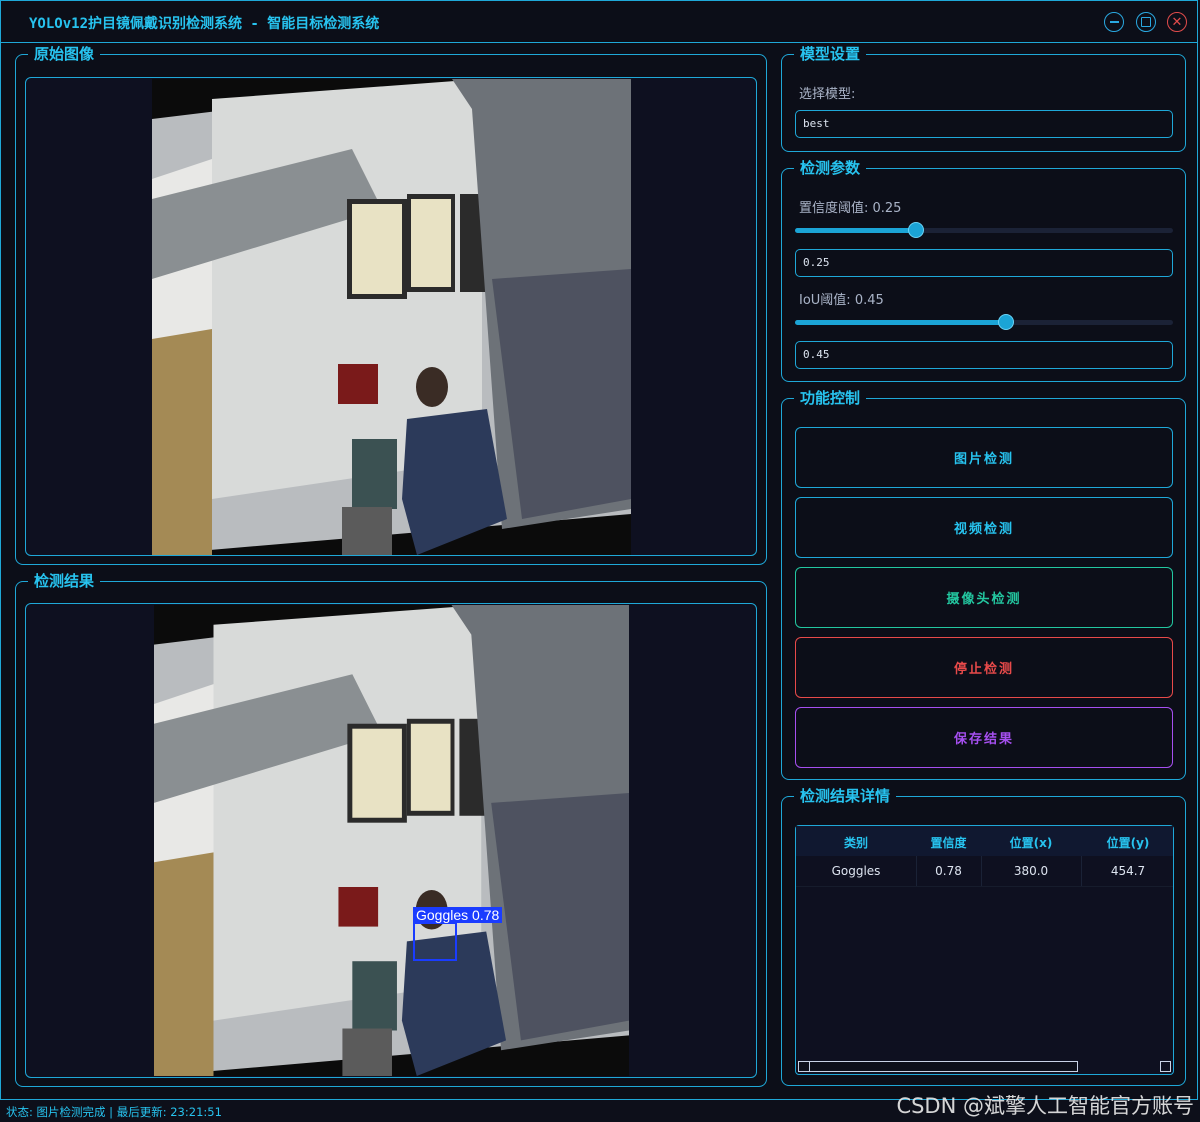 The image size is (1200, 1122). Describe the element at coordinates (1031, 842) in the screenshot. I see `column-header-x: 位置(x)` at that location.